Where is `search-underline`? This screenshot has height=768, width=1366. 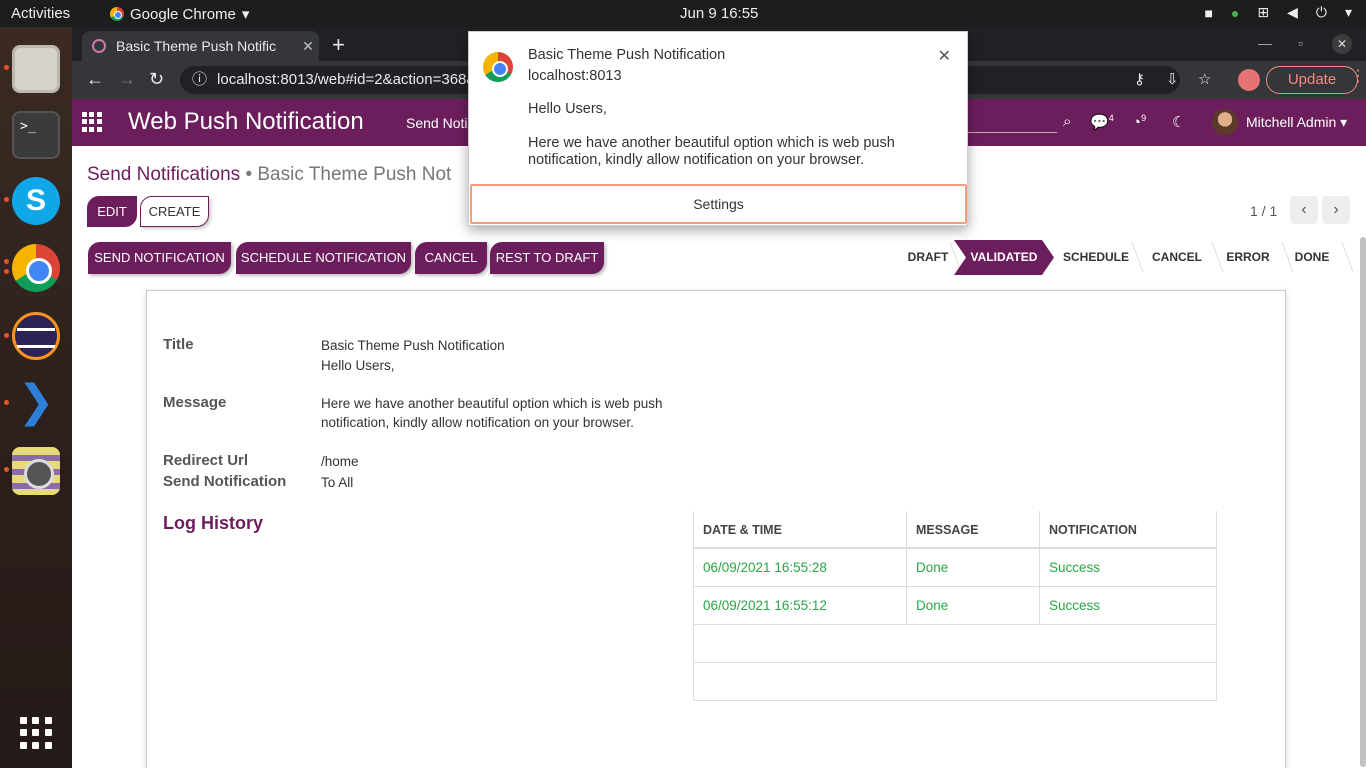 search-underline is located at coordinates (1012, 132).